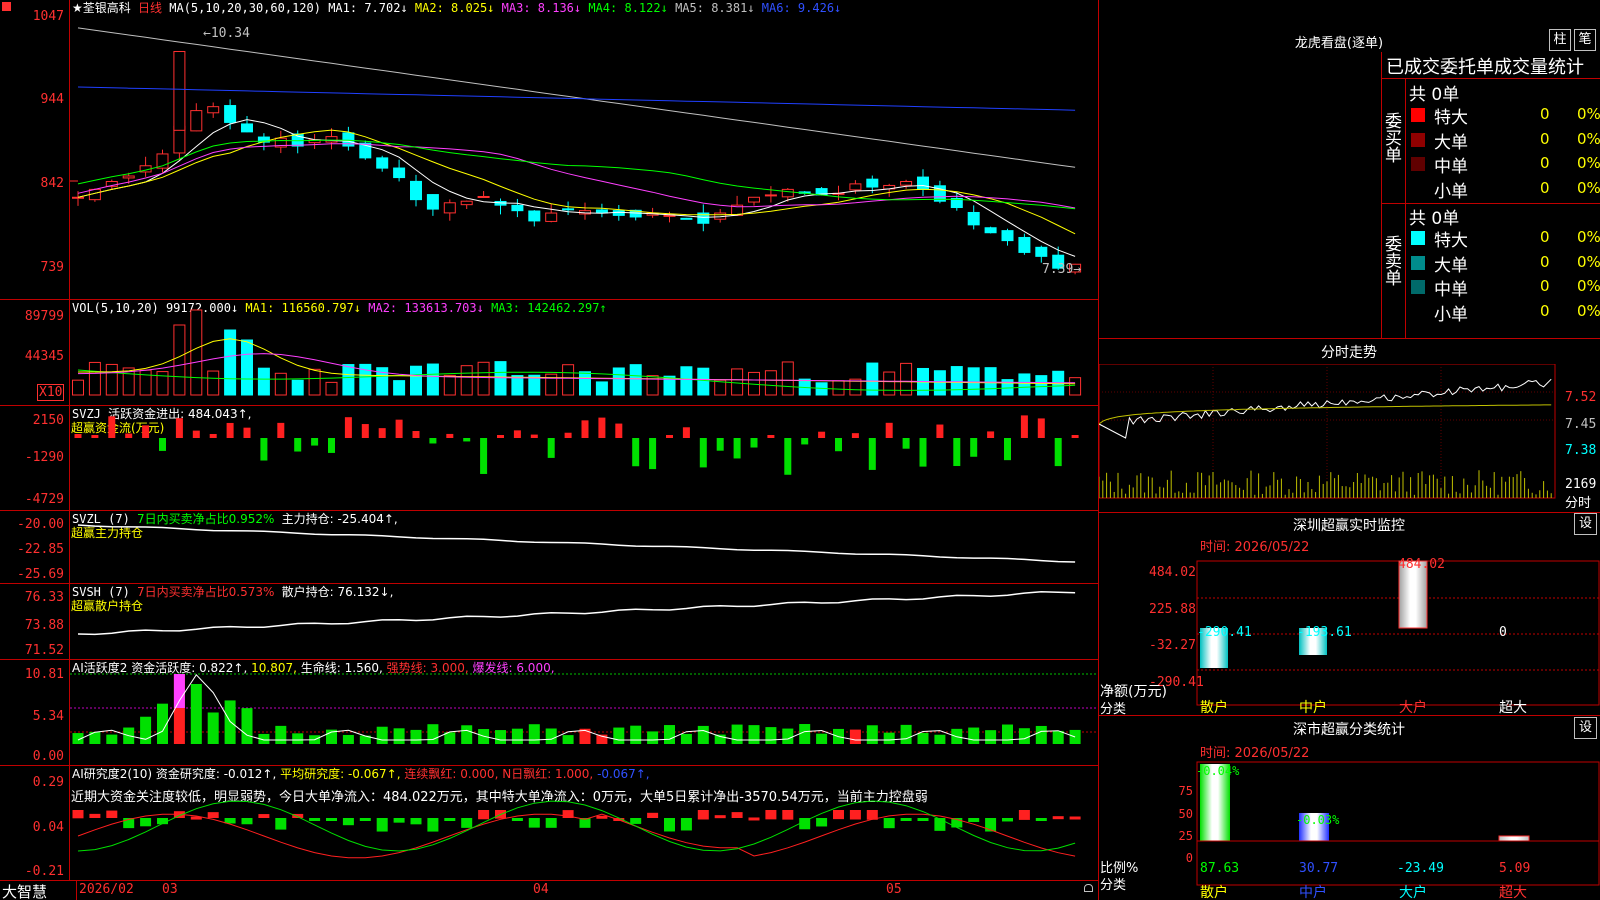 The width and height of the screenshot is (1600, 900). Describe the element at coordinates (1189, 858) in the screenshot. I see `class-y-label: 0` at that location.